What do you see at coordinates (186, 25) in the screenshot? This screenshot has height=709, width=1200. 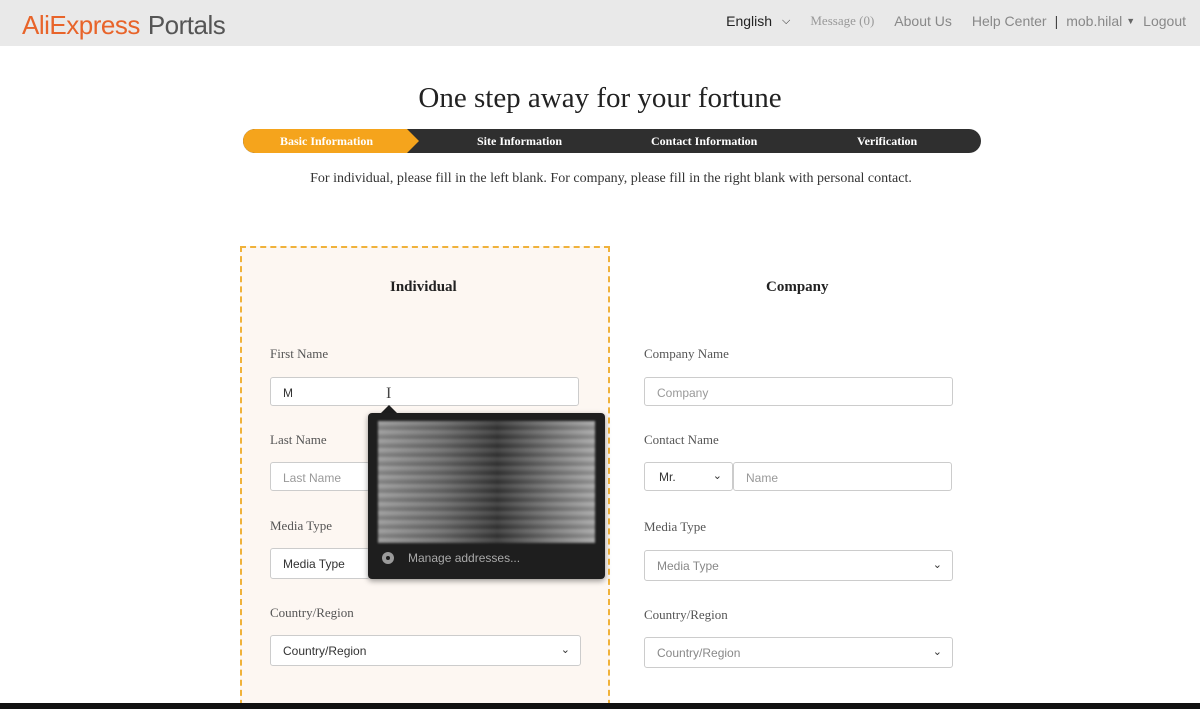 I see `logo-product: Portals` at bounding box center [186, 25].